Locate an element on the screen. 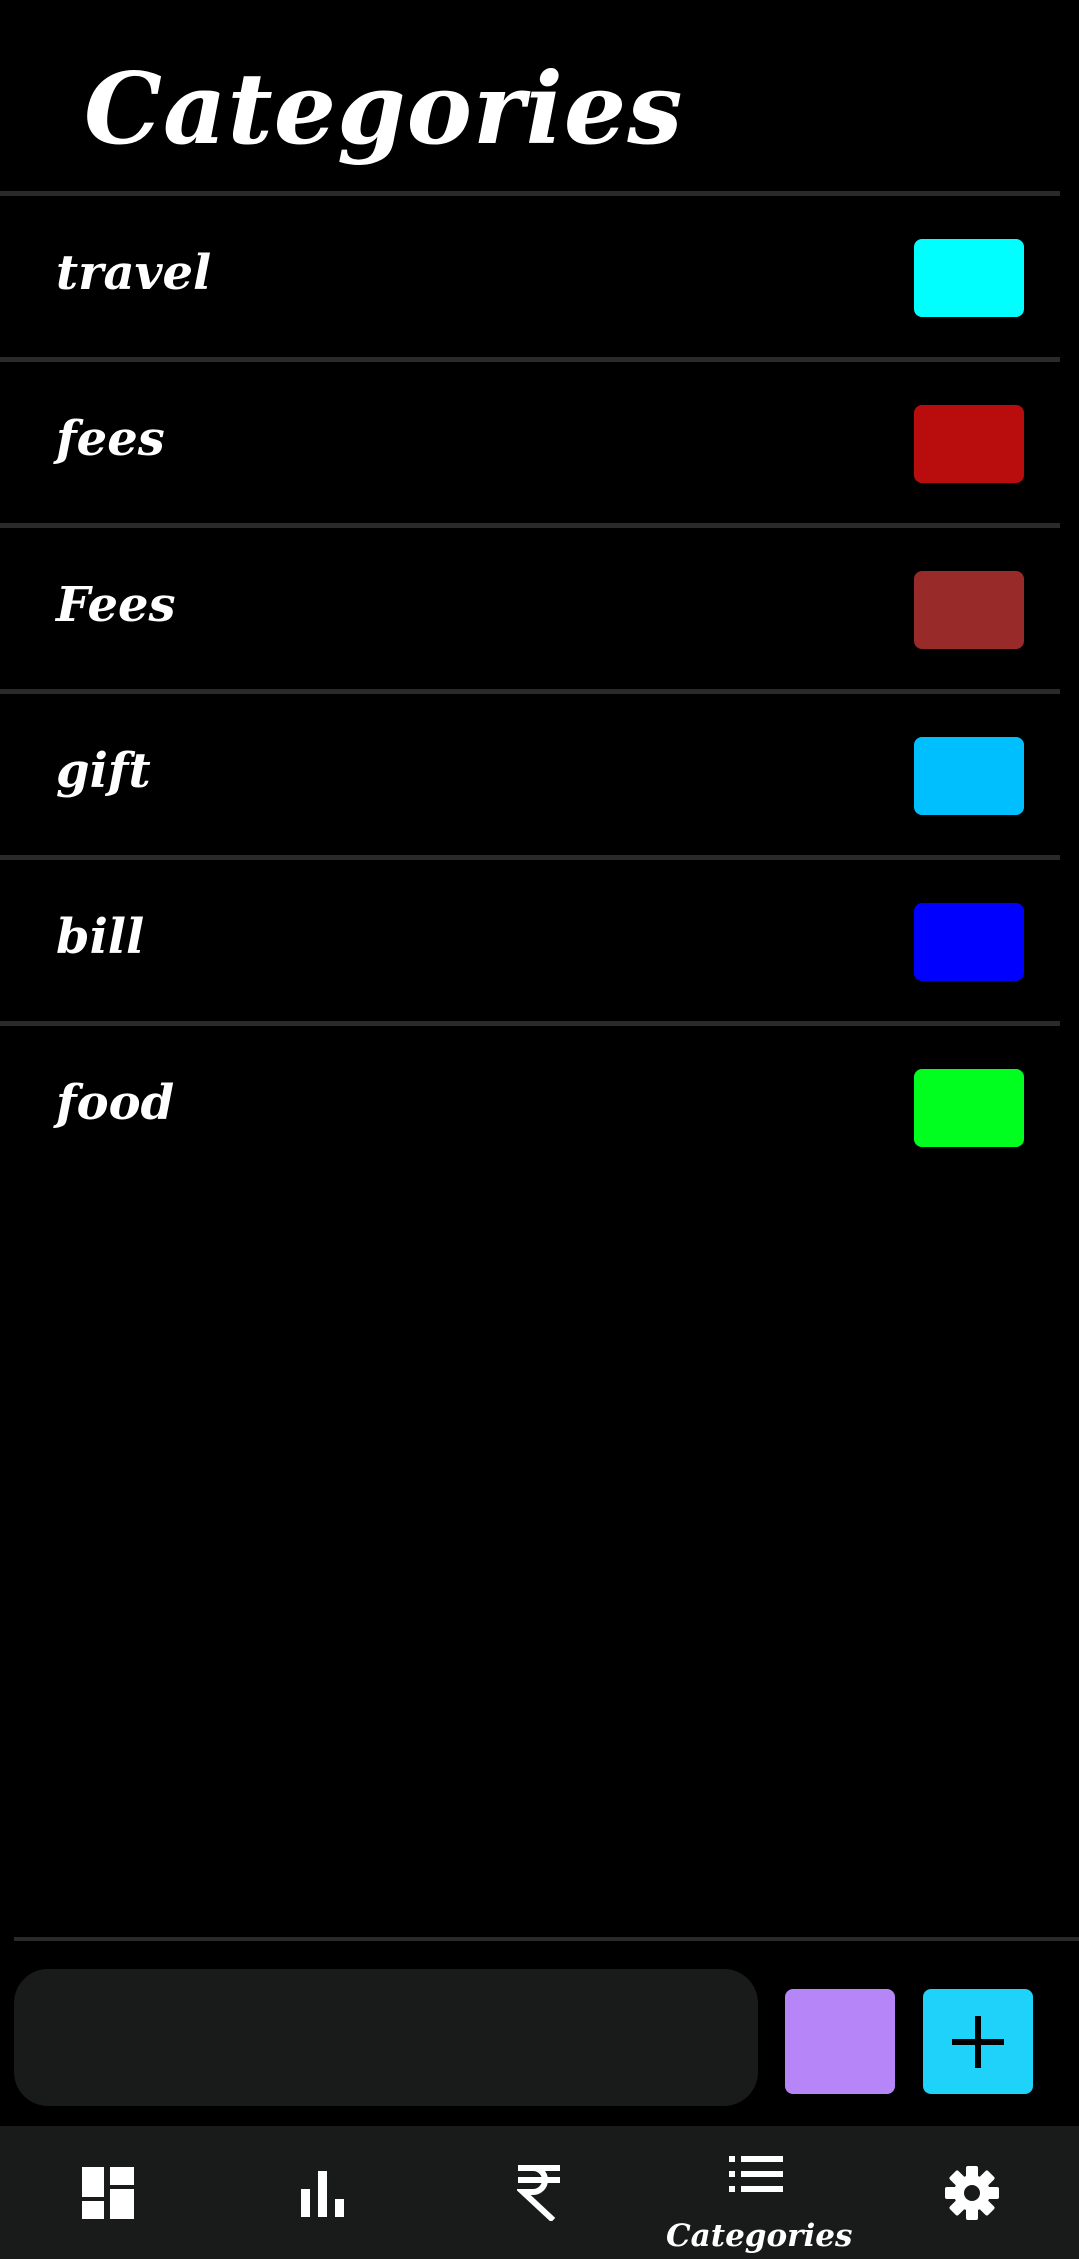  category-row-gift: gift is located at coordinates (530, 772).